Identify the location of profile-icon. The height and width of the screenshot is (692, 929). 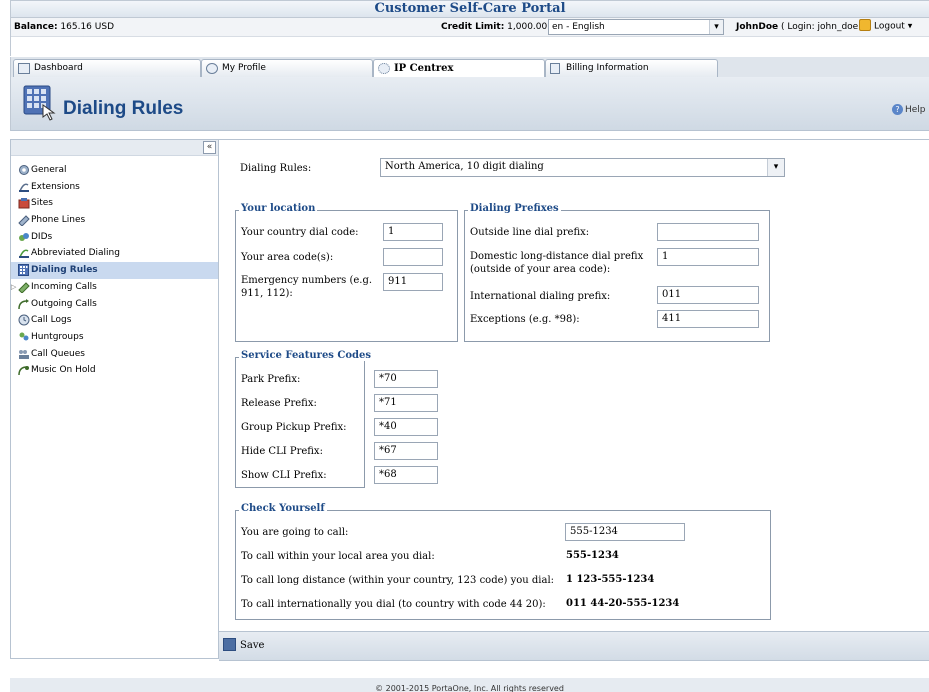
(212, 68).